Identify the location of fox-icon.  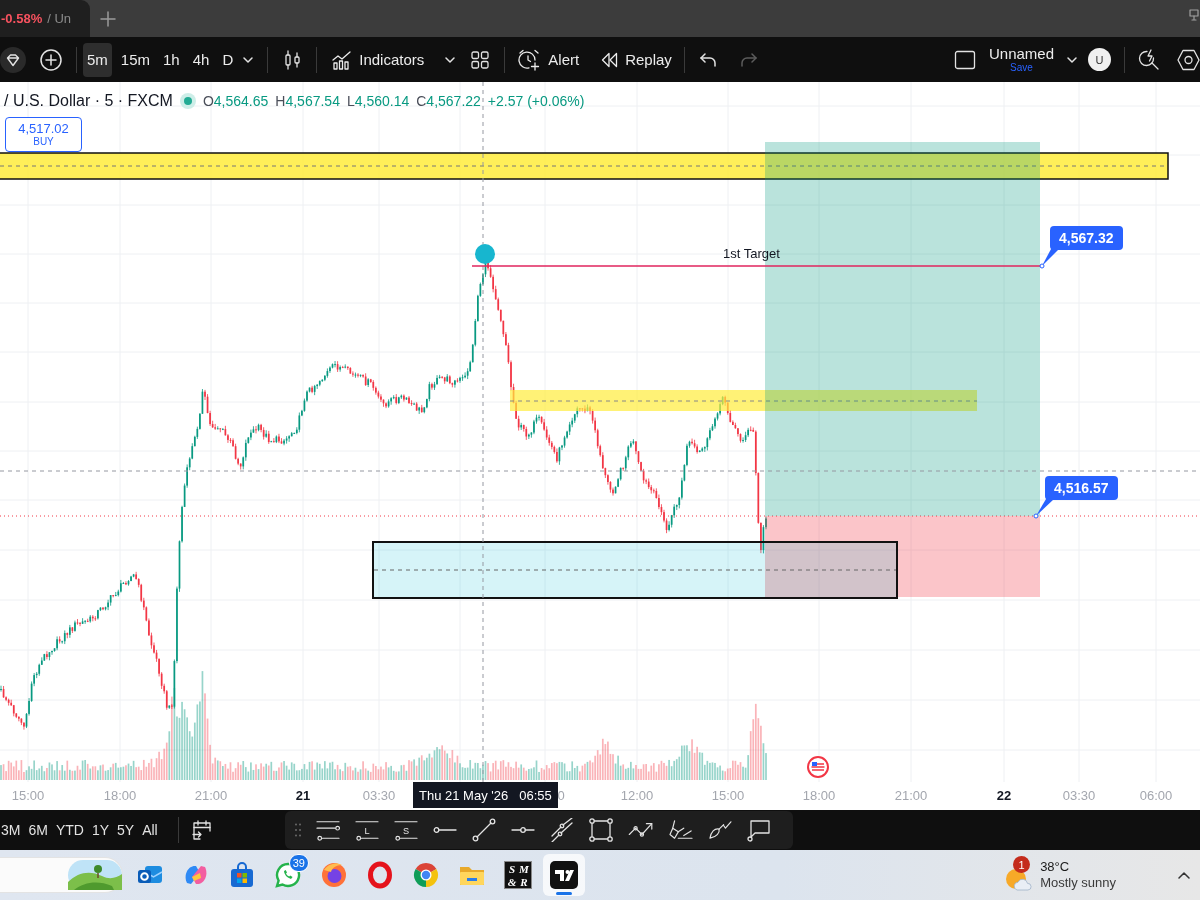
(334, 875).